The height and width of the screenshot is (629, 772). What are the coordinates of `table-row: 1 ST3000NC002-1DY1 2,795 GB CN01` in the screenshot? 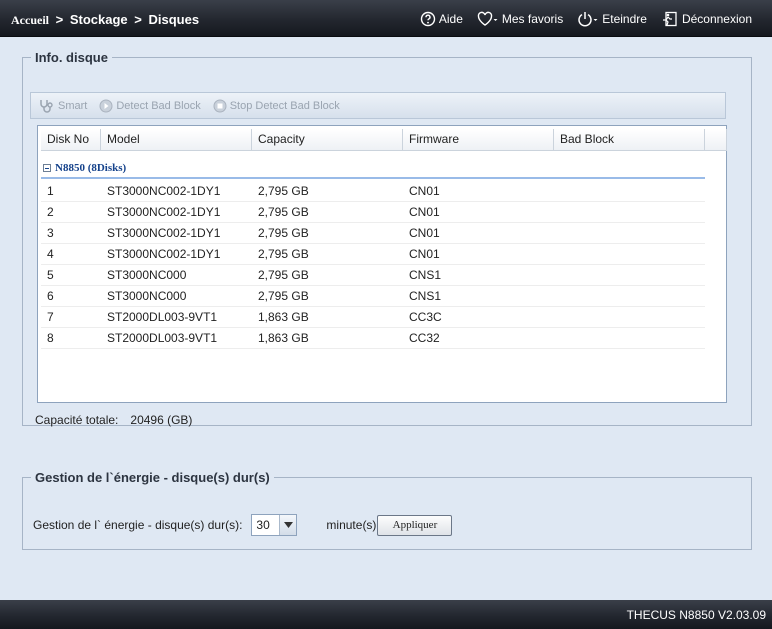 It's located at (373, 191).